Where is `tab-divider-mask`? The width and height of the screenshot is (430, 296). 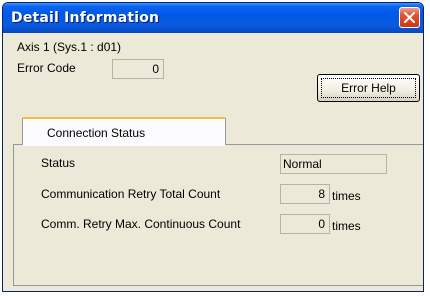
tab-divider-mask is located at coordinates (124, 144).